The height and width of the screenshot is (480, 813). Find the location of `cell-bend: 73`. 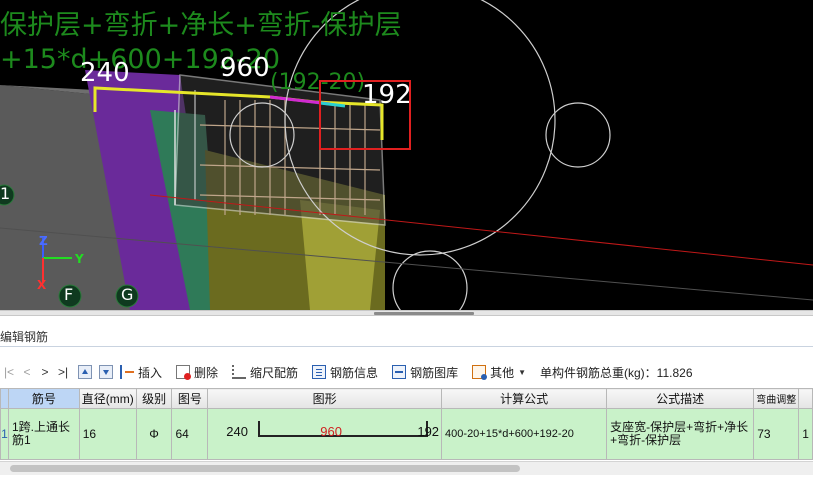

cell-bend: 73 is located at coordinates (776, 434).